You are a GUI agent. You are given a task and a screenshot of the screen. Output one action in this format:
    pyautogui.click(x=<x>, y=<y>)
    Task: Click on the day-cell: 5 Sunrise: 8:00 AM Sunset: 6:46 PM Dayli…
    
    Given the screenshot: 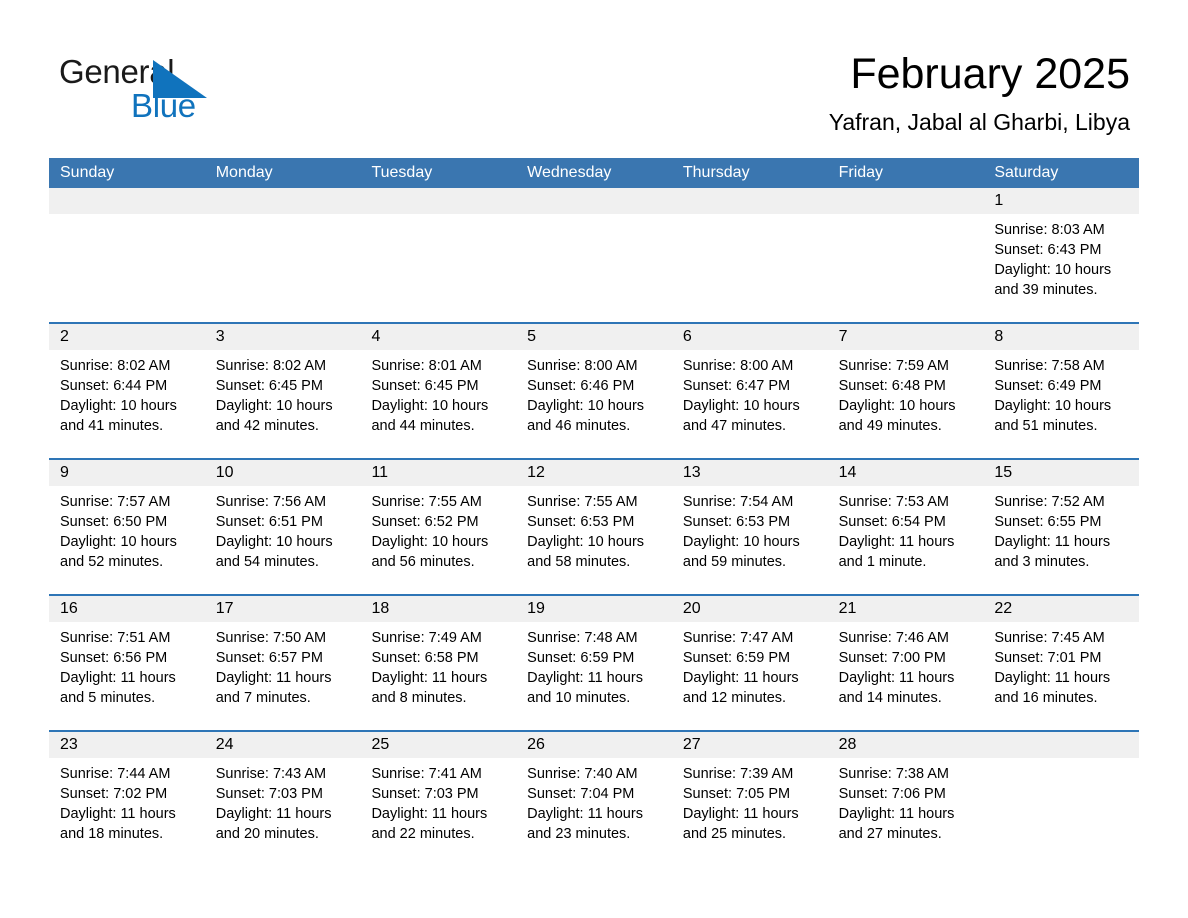 What is the action you would take?
    pyautogui.click(x=594, y=385)
    